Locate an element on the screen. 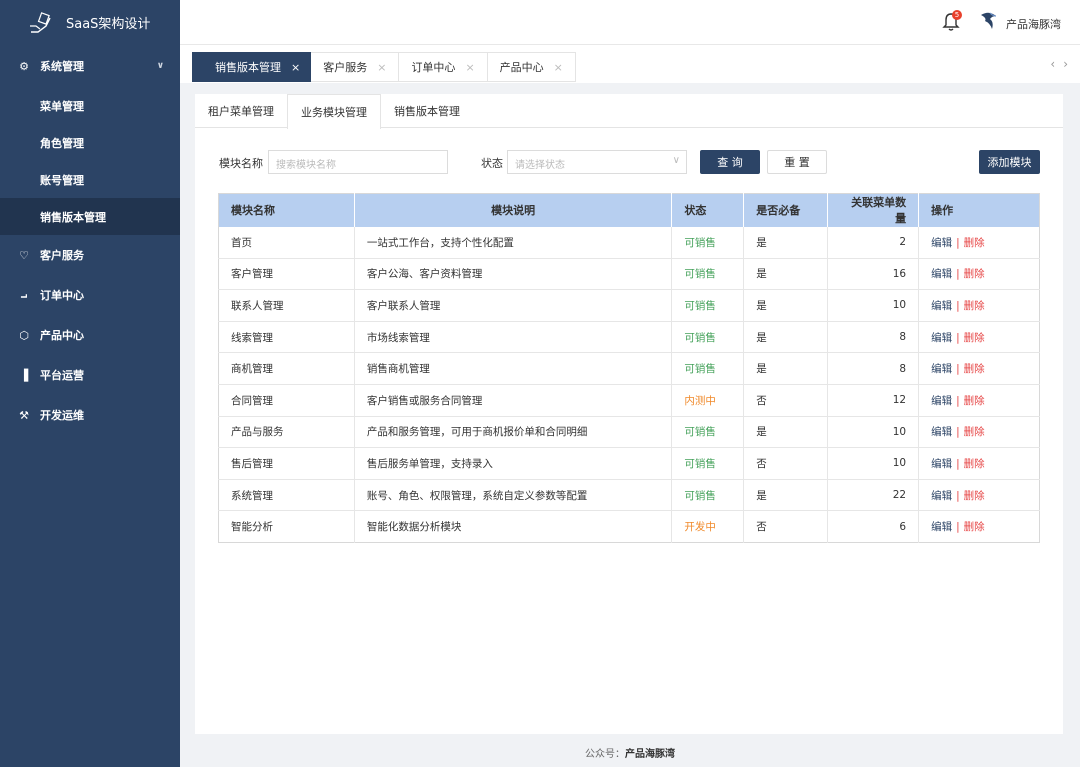  cell-desc: 销售商机管理 is located at coordinates (513, 368).